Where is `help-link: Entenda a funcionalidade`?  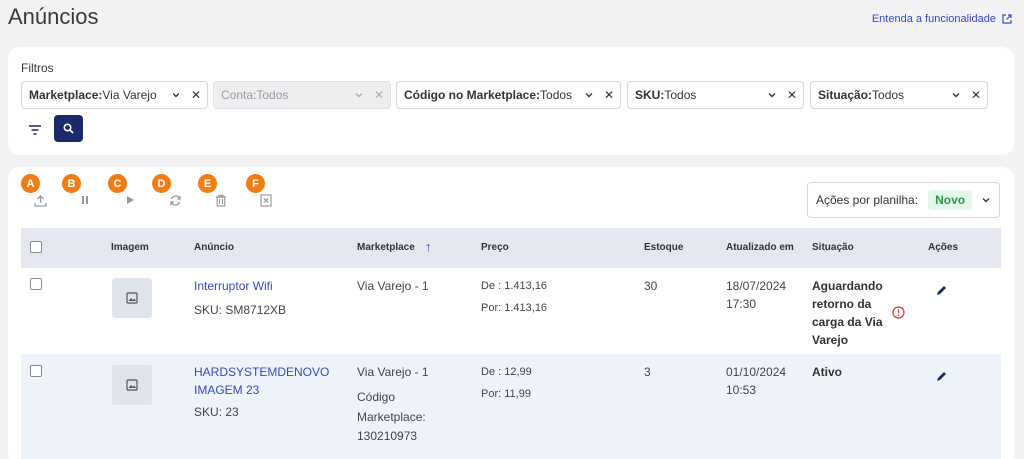 help-link: Entenda a funcionalidade is located at coordinates (942, 19).